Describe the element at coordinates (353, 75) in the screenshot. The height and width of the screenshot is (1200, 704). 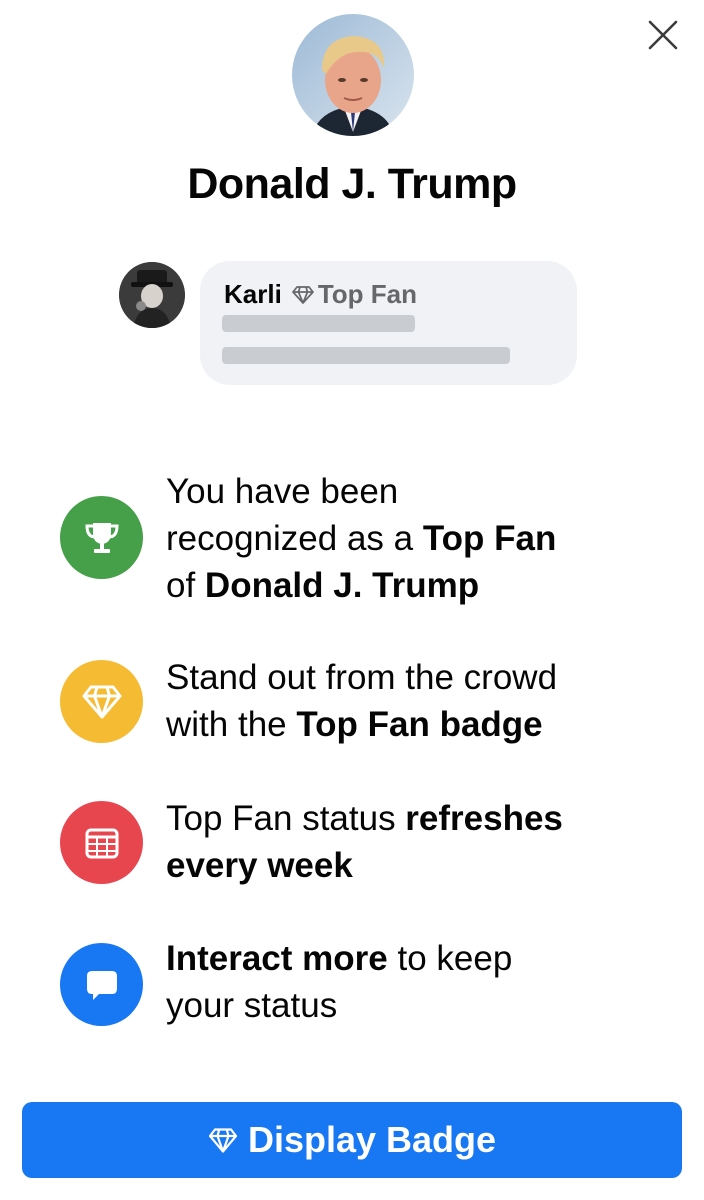
I see `page-profile-avatar` at that location.